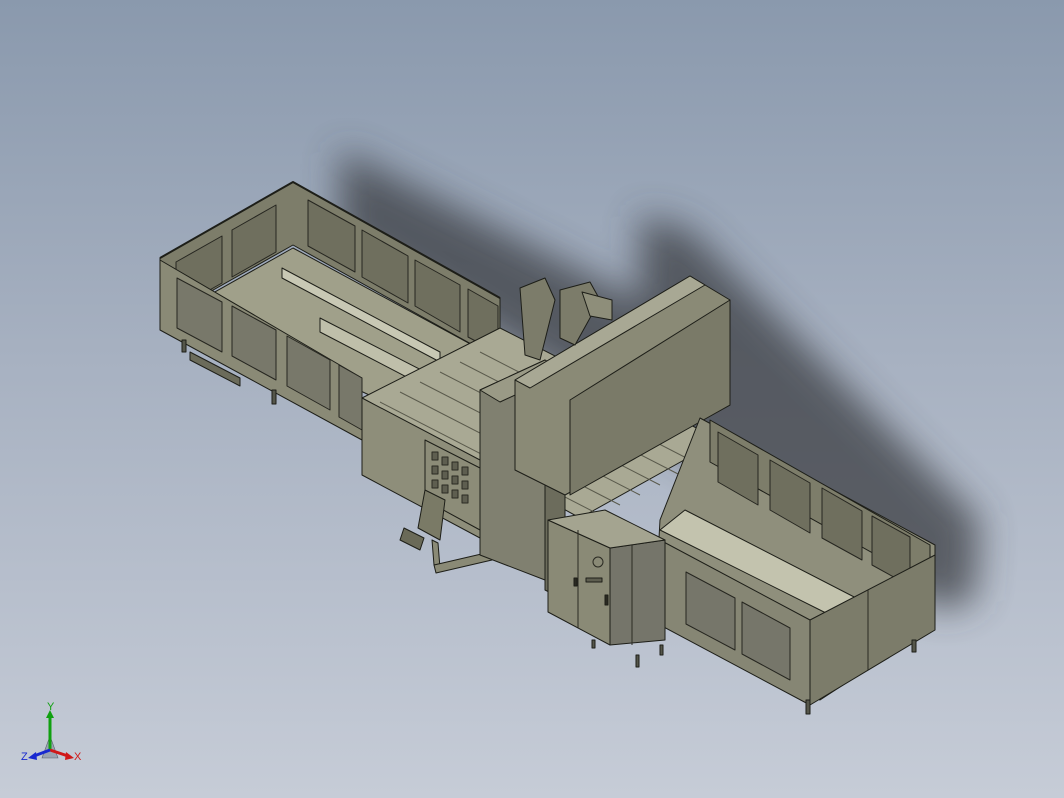  I want to click on view-orientation-triad: Y X Z, so click(55, 735).